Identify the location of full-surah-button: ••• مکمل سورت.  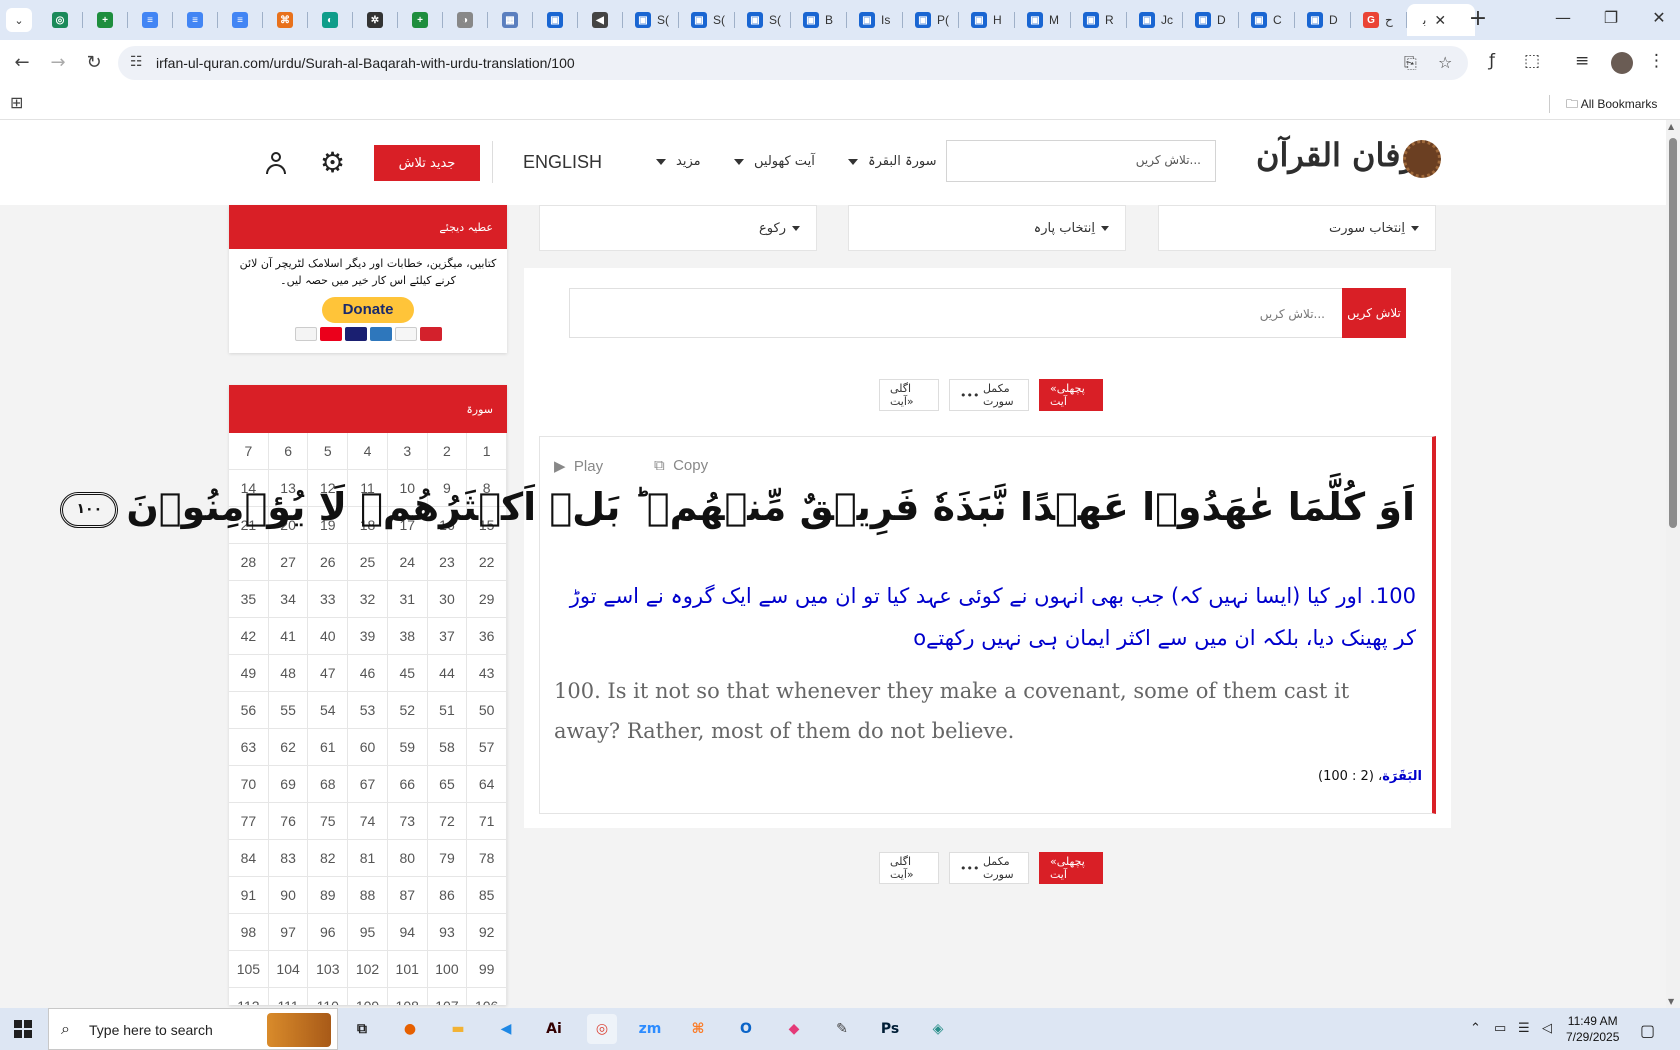
(989, 868).